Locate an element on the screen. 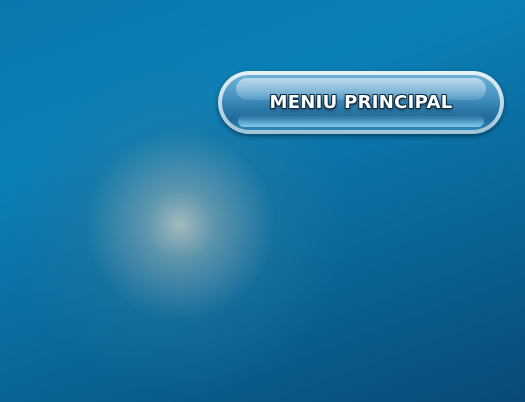 Image resolution: width=525 pixels, height=402 pixels. main-menu-button-label: MENIU PRINCIPAL is located at coordinates (361, 102).